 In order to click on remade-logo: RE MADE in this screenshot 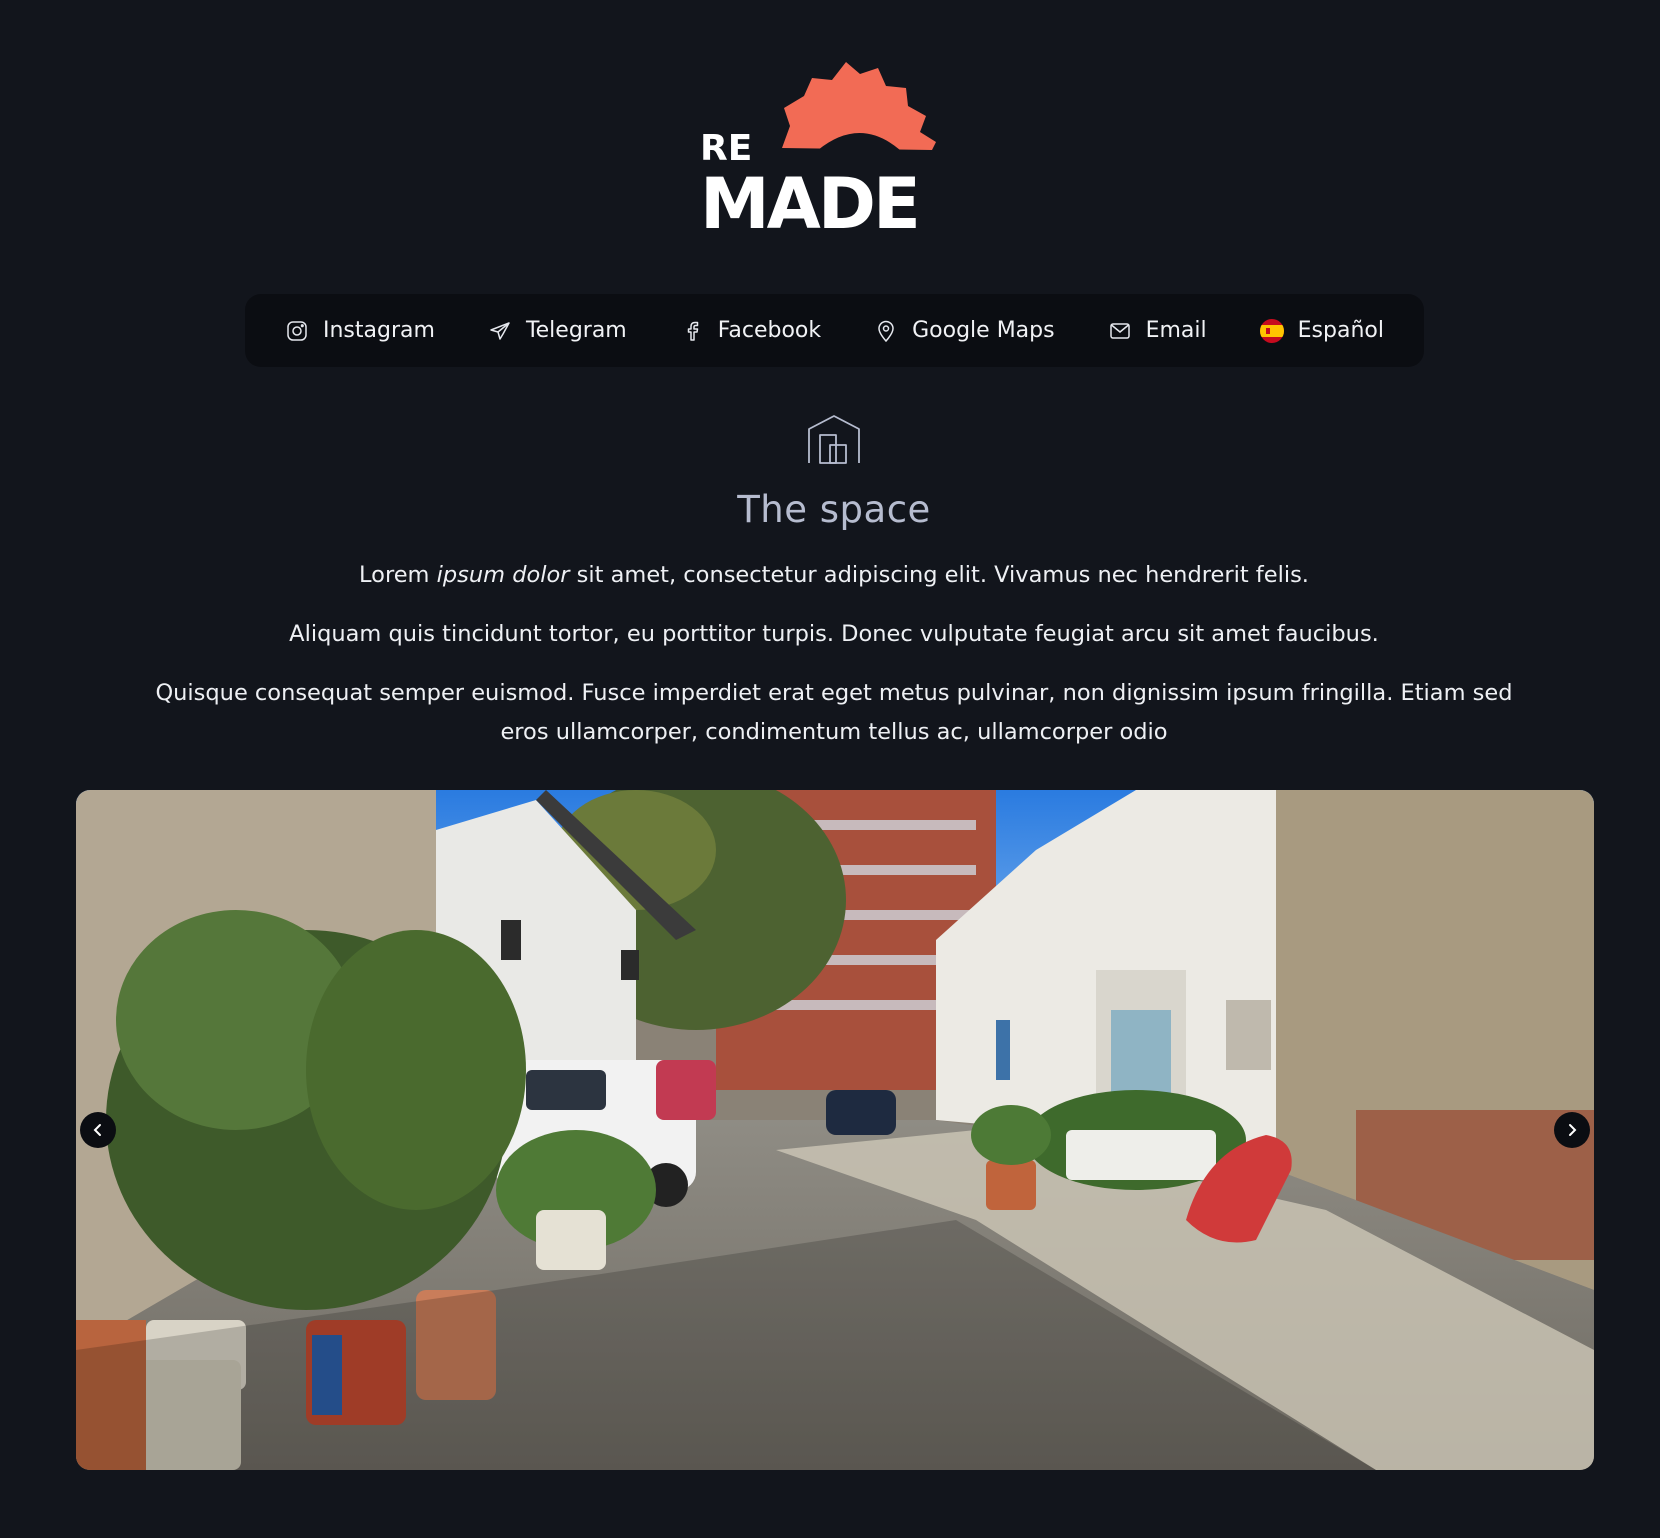, I will do `click(835, 146)`.